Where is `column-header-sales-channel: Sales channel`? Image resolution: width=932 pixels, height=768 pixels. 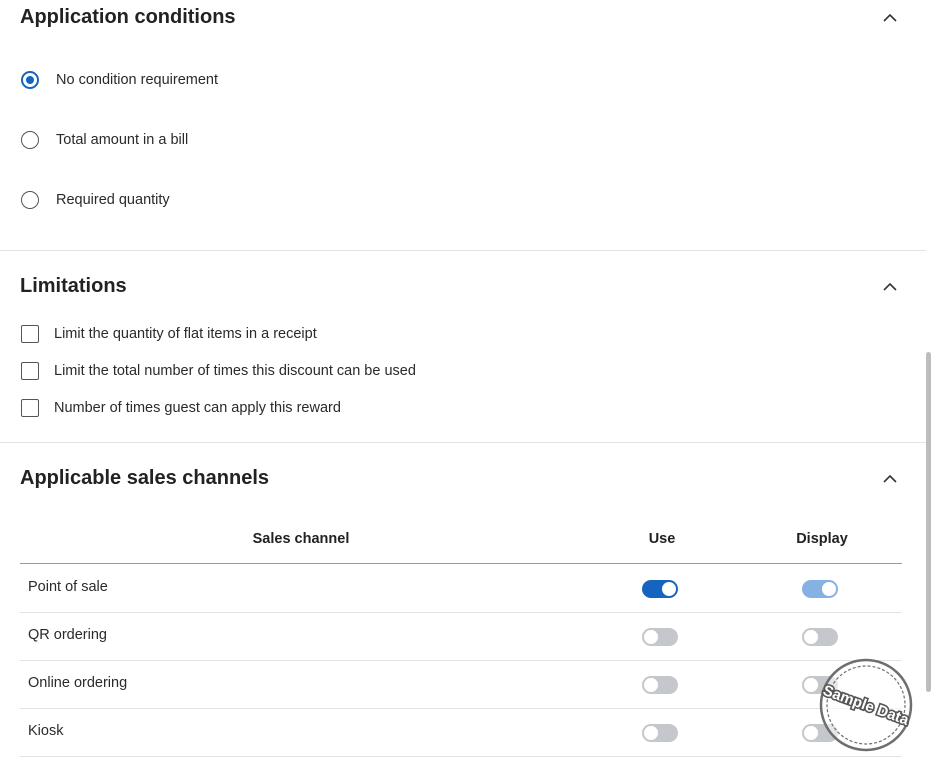
column-header-sales-channel: Sales channel is located at coordinates (301, 539).